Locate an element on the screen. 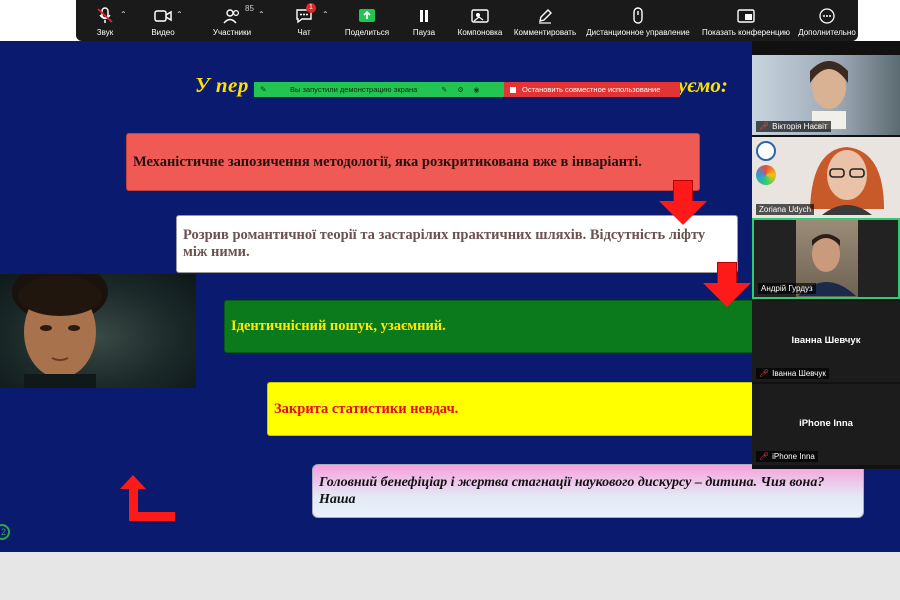  show-meeting-button: Показать конференцию is located at coordinates (746, 20).